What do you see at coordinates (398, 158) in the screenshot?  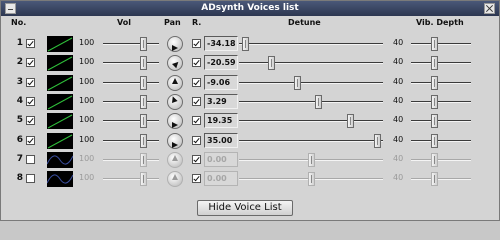 I see `vib-depth-value: 40` at bounding box center [398, 158].